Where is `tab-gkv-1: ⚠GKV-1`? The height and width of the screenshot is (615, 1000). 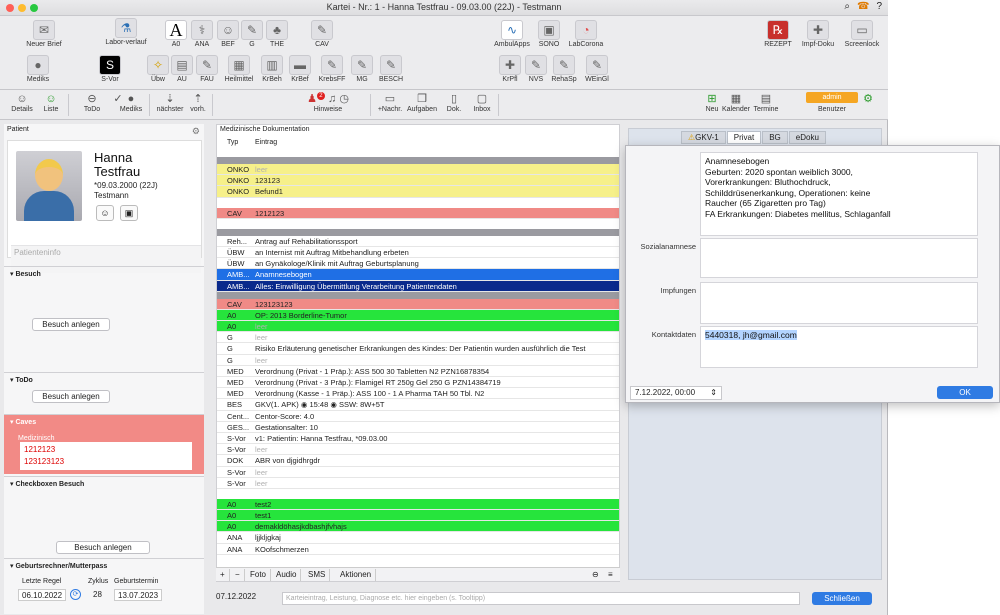 tab-gkv-1: ⚠GKV-1 is located at coordinates (703, 137).